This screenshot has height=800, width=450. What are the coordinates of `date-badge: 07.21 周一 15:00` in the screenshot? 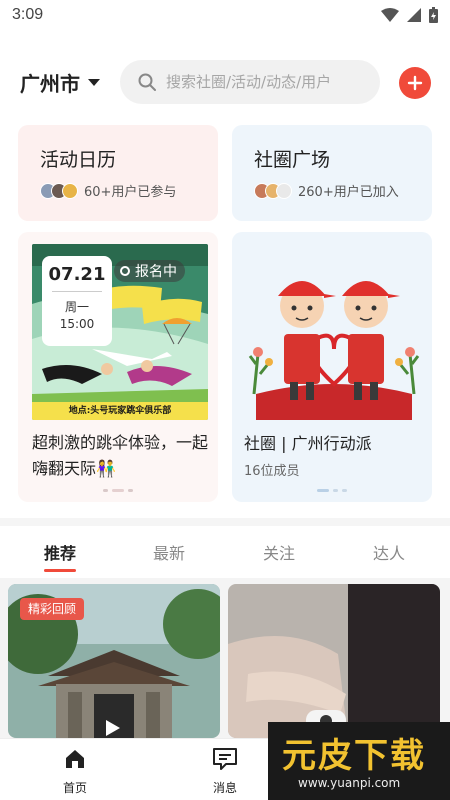 It's located at (77, 301).